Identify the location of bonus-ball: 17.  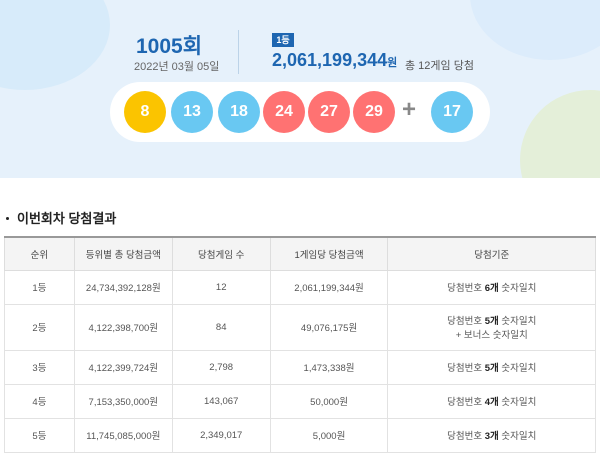
(452, 112).